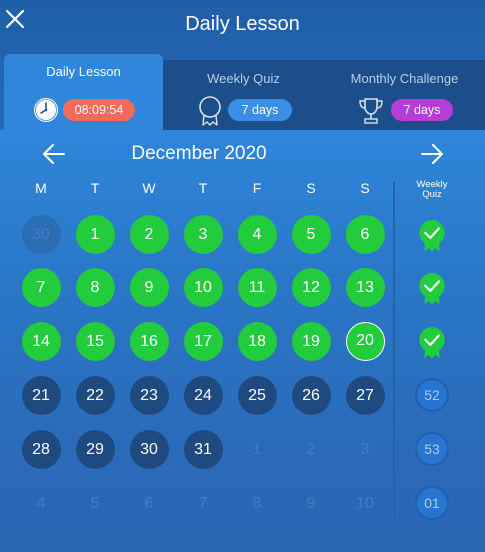  Describe the element at coordinates (41, 341) in the screenshot. I see `calendar-day: 14` at that location.